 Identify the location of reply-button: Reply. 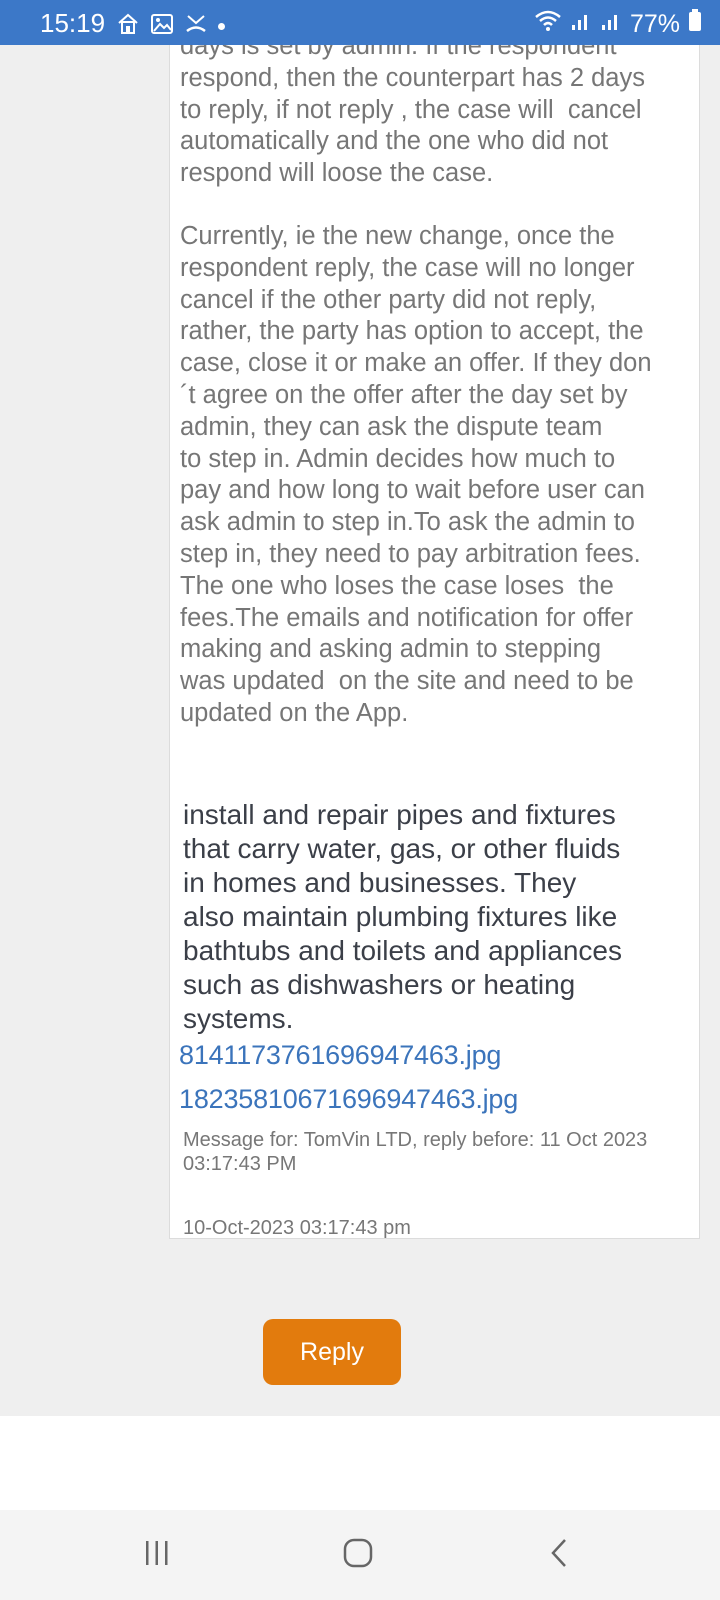
(332, 1352).